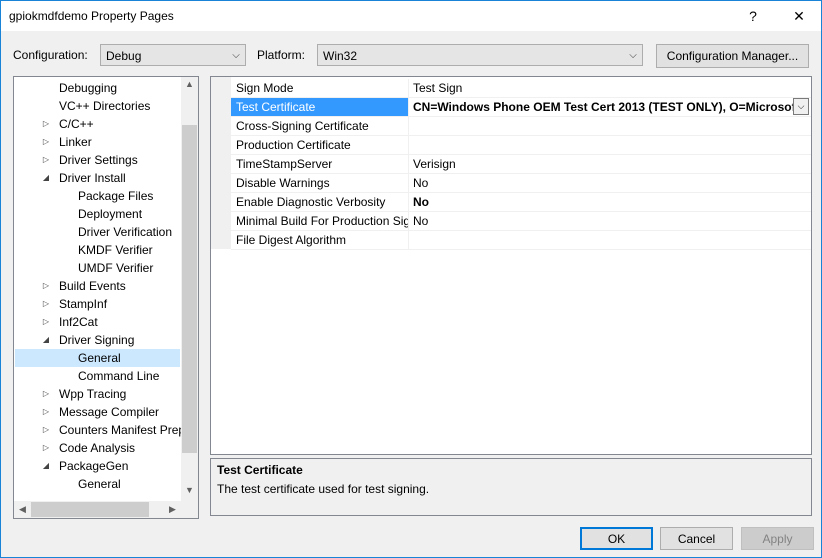 This screenshot has height=558, width=822. I want to click on tree-item: Deployment, so click(97, 214).